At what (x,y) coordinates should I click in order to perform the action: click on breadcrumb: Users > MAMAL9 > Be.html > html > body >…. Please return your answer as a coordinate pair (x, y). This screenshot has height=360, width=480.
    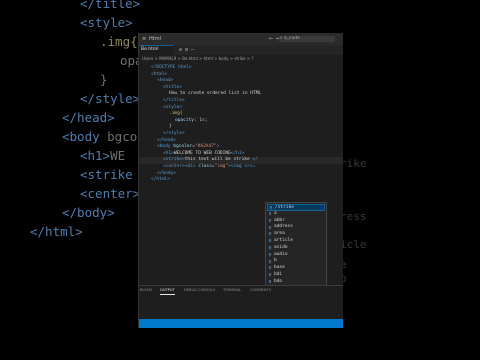
    Looking at the image, I should click on (241, 59).